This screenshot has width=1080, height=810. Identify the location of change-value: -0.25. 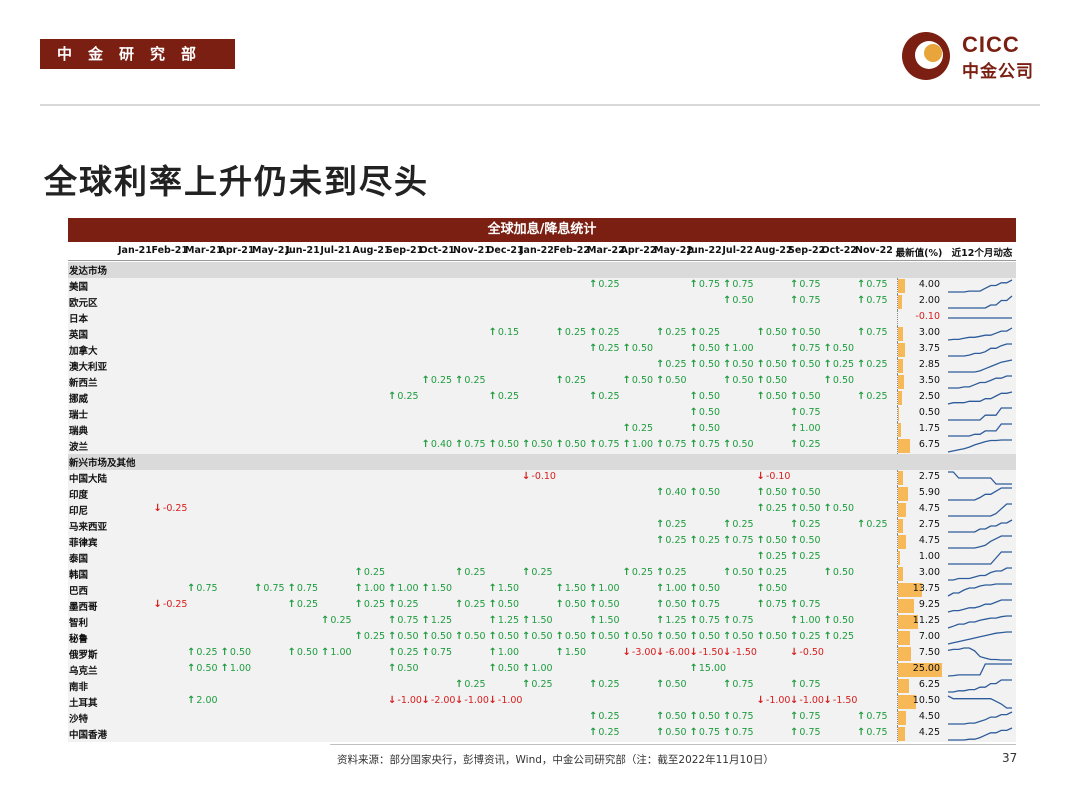
(175, 508).